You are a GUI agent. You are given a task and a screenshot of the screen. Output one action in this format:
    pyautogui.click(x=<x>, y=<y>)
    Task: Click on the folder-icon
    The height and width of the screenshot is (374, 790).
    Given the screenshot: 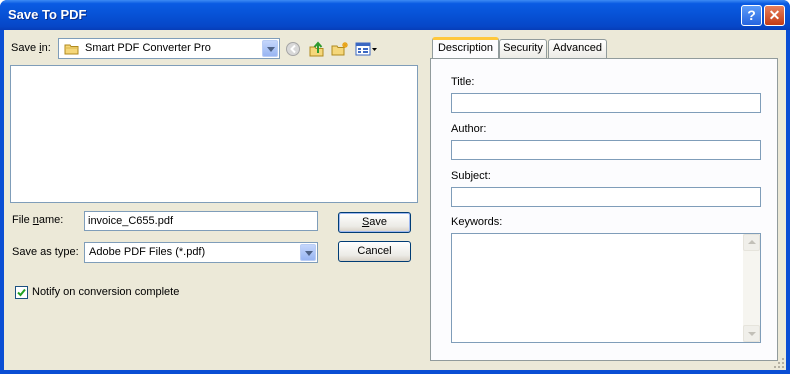 What is the action you would take?
    pyautogui.click(x=71, y=49)
    